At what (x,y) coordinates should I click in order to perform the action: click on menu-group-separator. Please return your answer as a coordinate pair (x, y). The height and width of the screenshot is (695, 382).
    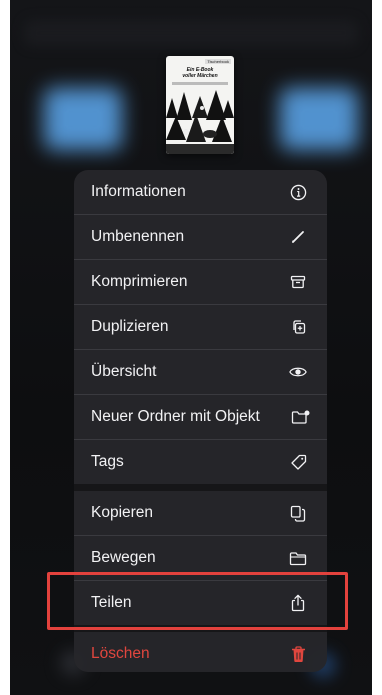
    Looking at the image, I should click on (200, 487).